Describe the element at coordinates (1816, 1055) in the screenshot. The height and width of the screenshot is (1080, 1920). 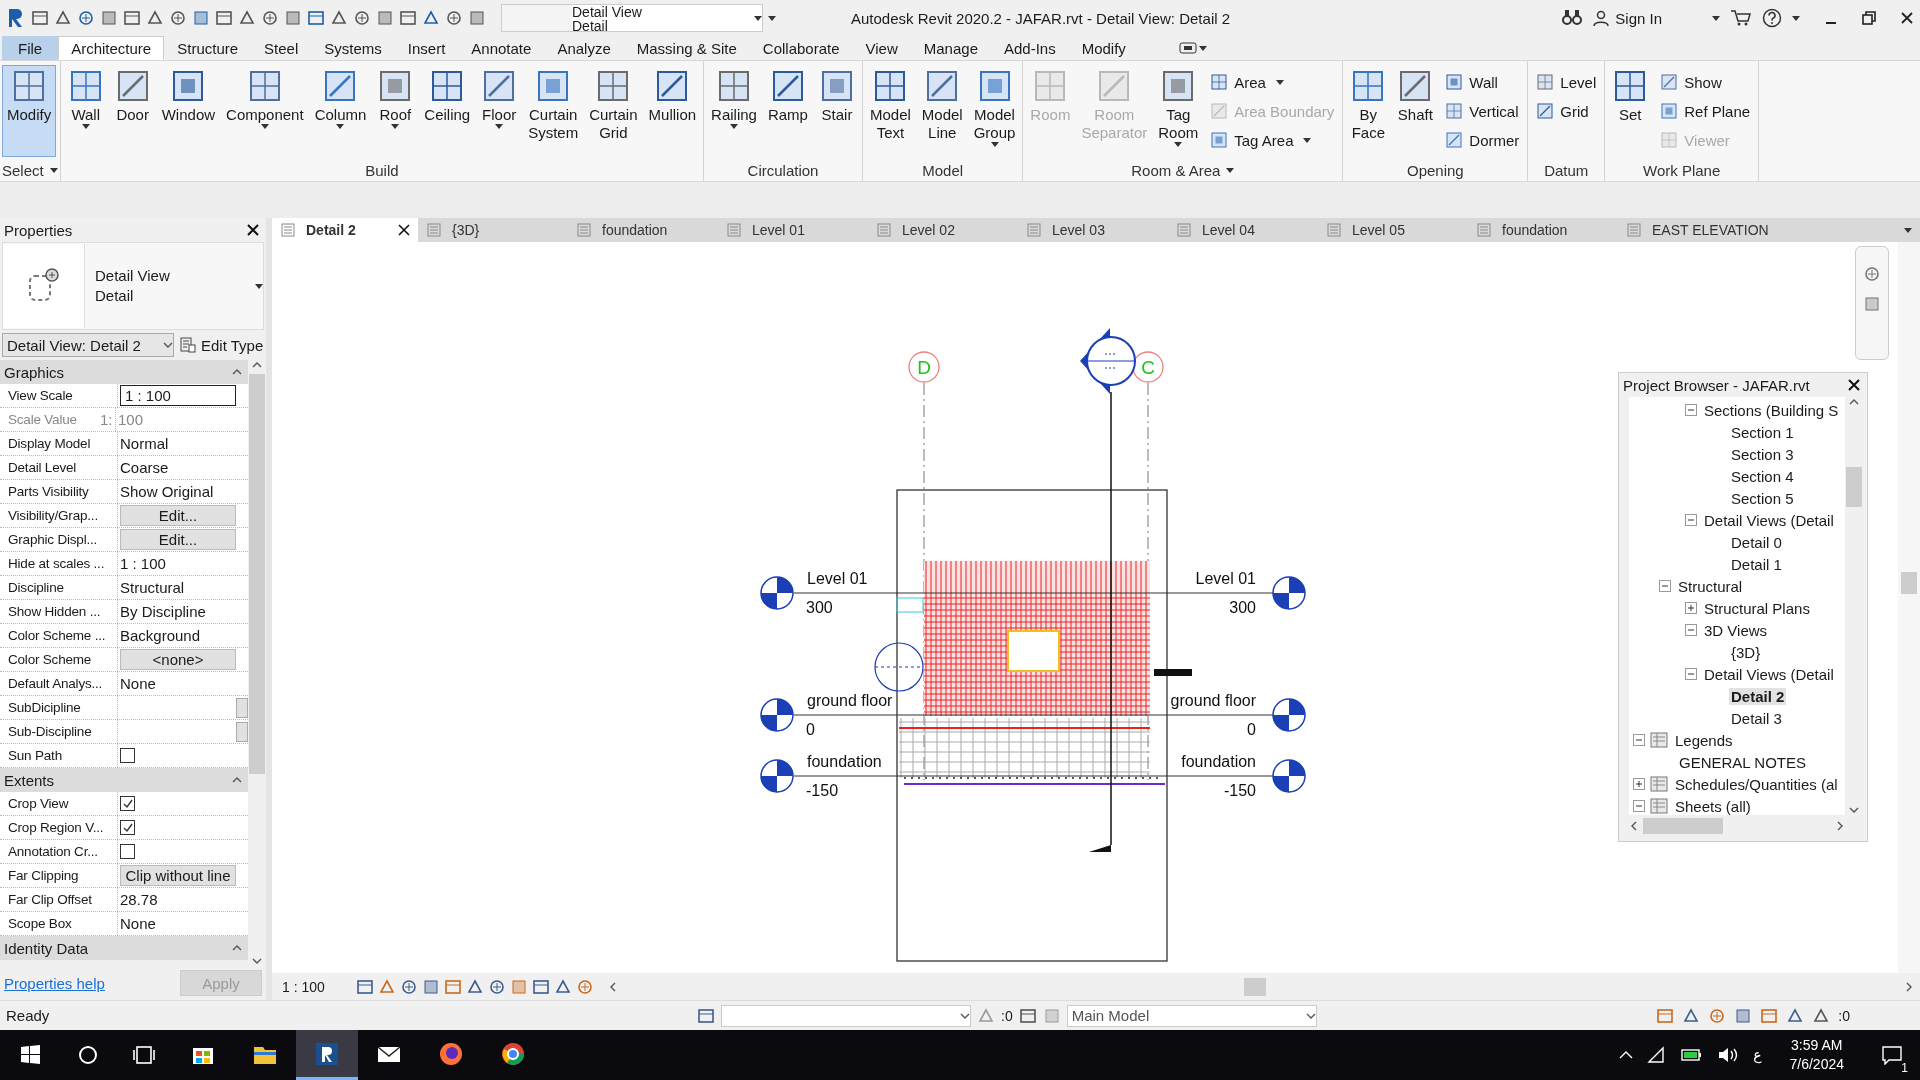
I see `clock: 3:59 AM 7/6/2024` at that location.